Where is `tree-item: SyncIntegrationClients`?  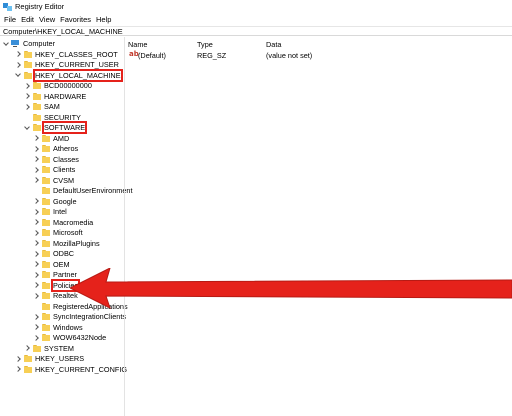 tree-item: SyncIntegrationClients is located at coordinates (79, 317).